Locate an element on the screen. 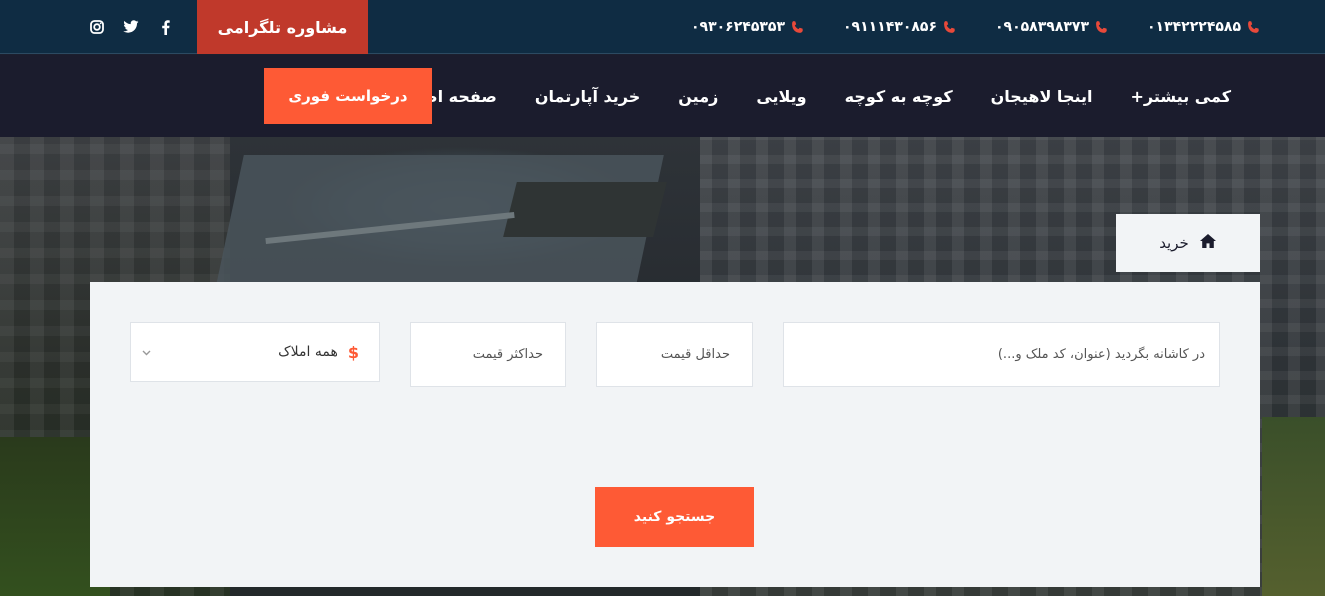  nav-item-more: کمی بیشتر+ is located at coordinates (1181, 96).